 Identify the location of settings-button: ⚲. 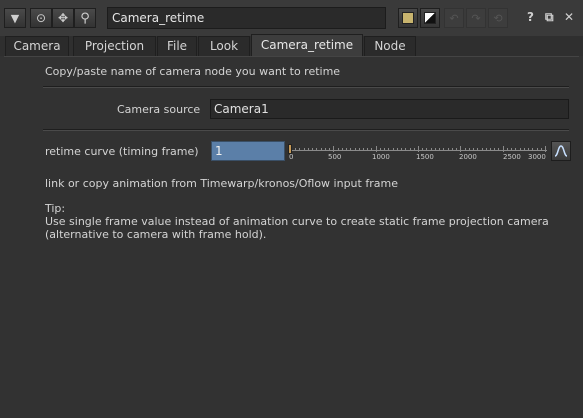
(85, 18).